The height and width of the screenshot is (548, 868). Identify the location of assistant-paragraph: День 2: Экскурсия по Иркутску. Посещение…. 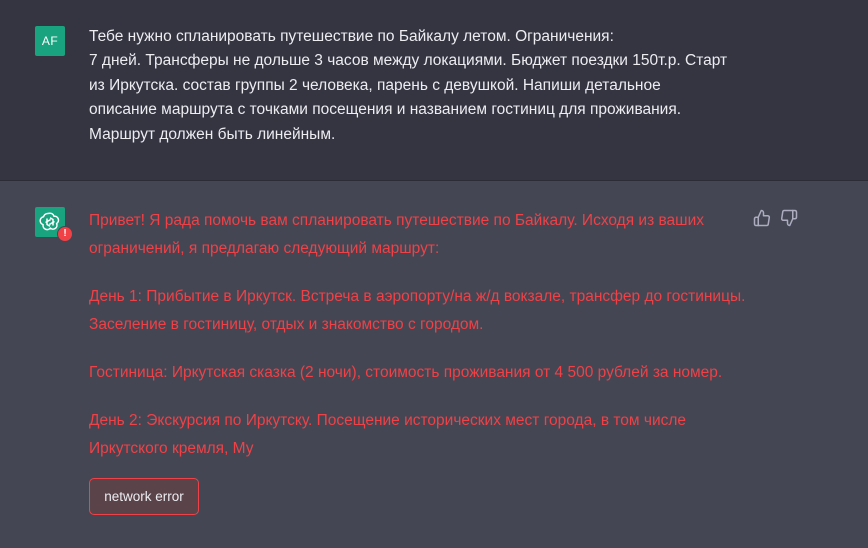
(388, 434).